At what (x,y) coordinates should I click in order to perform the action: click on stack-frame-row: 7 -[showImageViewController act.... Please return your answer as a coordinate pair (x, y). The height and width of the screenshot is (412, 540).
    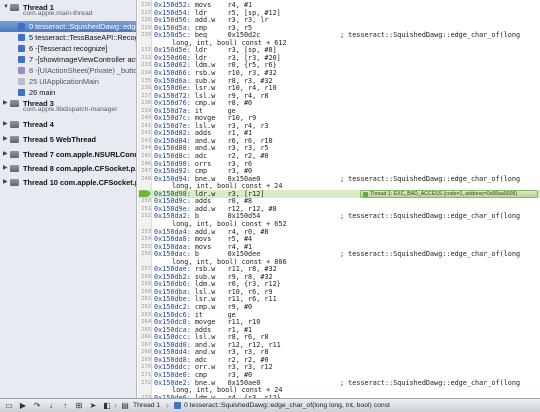
    Looking at the image, I should click on (68, 59).